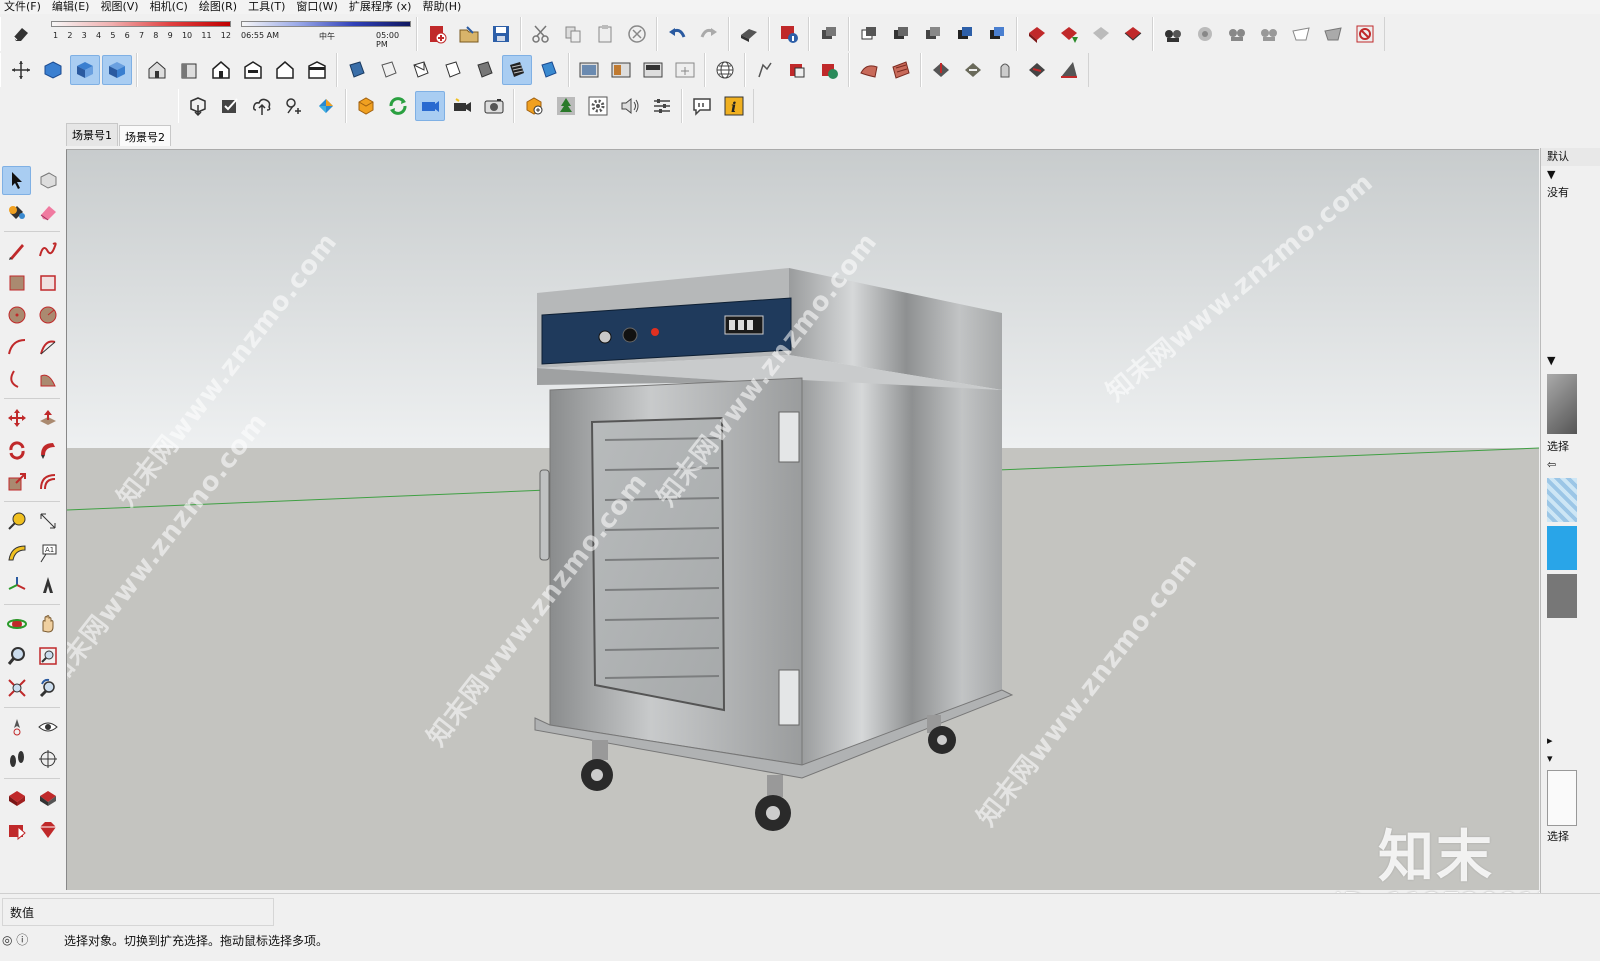  I want to click on component-3-icon, so click(901, 34).